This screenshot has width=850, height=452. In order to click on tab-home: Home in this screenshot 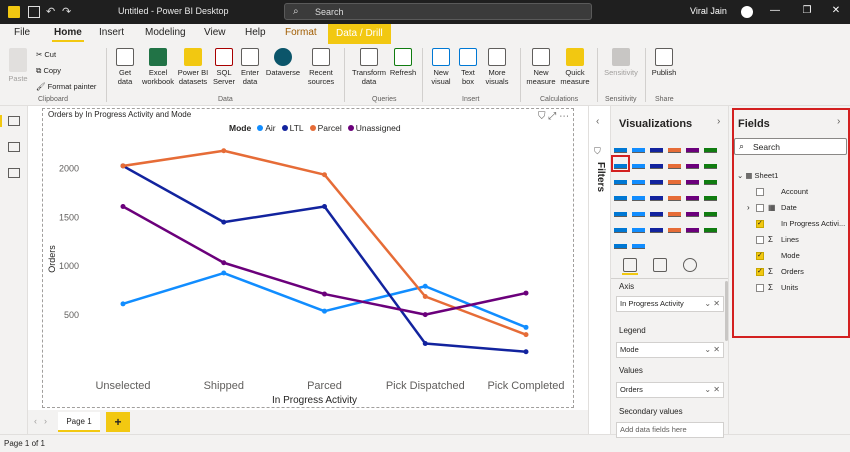, I will do `click(68, 34)`.